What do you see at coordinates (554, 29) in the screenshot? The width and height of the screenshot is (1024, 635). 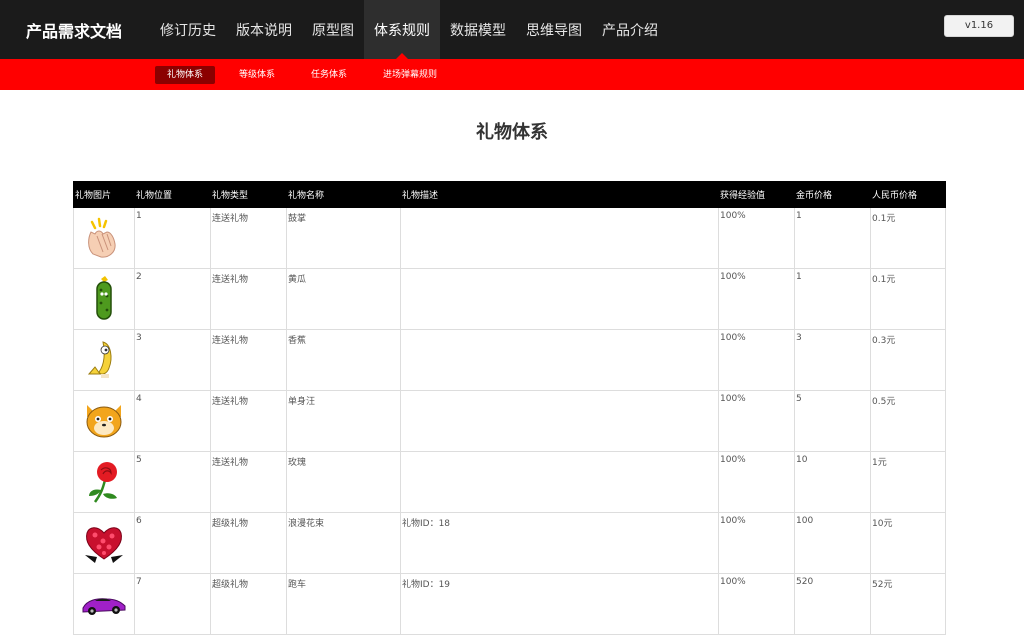 I see `nav-item-mind-map: 思维导图` at bounding box center [554, 29].